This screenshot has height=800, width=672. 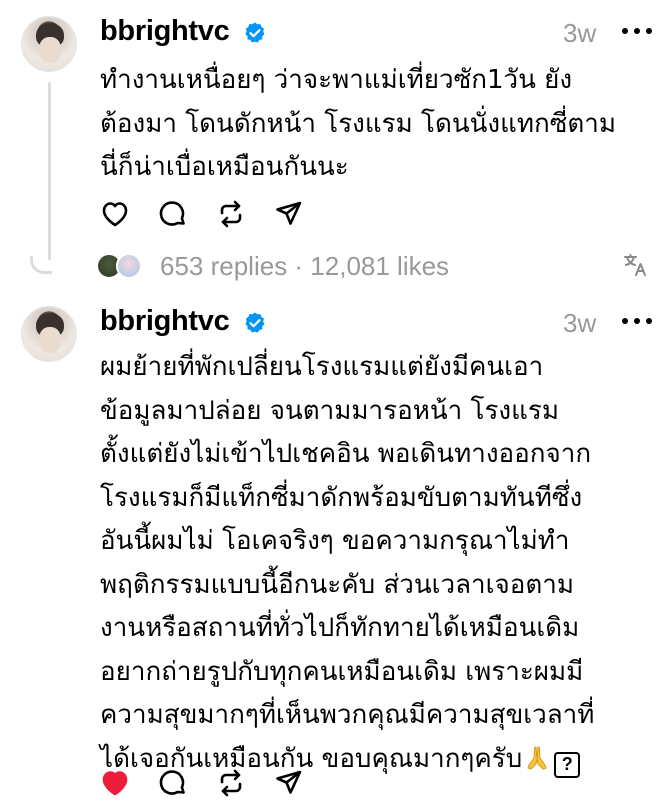 What do you see at coordinates (342, 671) in the screenshot?
I see `post-text-line: อยากถ่ายรูปกับทุกคนเหมือนเดิม เพราะผมมี` at bounding box center [342, 671].